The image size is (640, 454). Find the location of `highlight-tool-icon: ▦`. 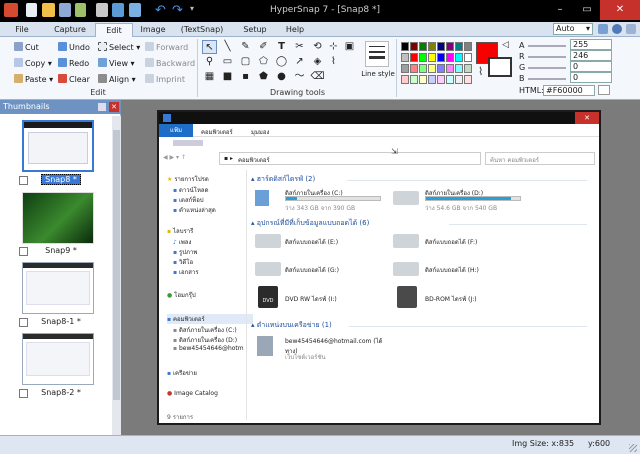

highlight-tool-icon: ▦ is located at coordinates (209, 77).